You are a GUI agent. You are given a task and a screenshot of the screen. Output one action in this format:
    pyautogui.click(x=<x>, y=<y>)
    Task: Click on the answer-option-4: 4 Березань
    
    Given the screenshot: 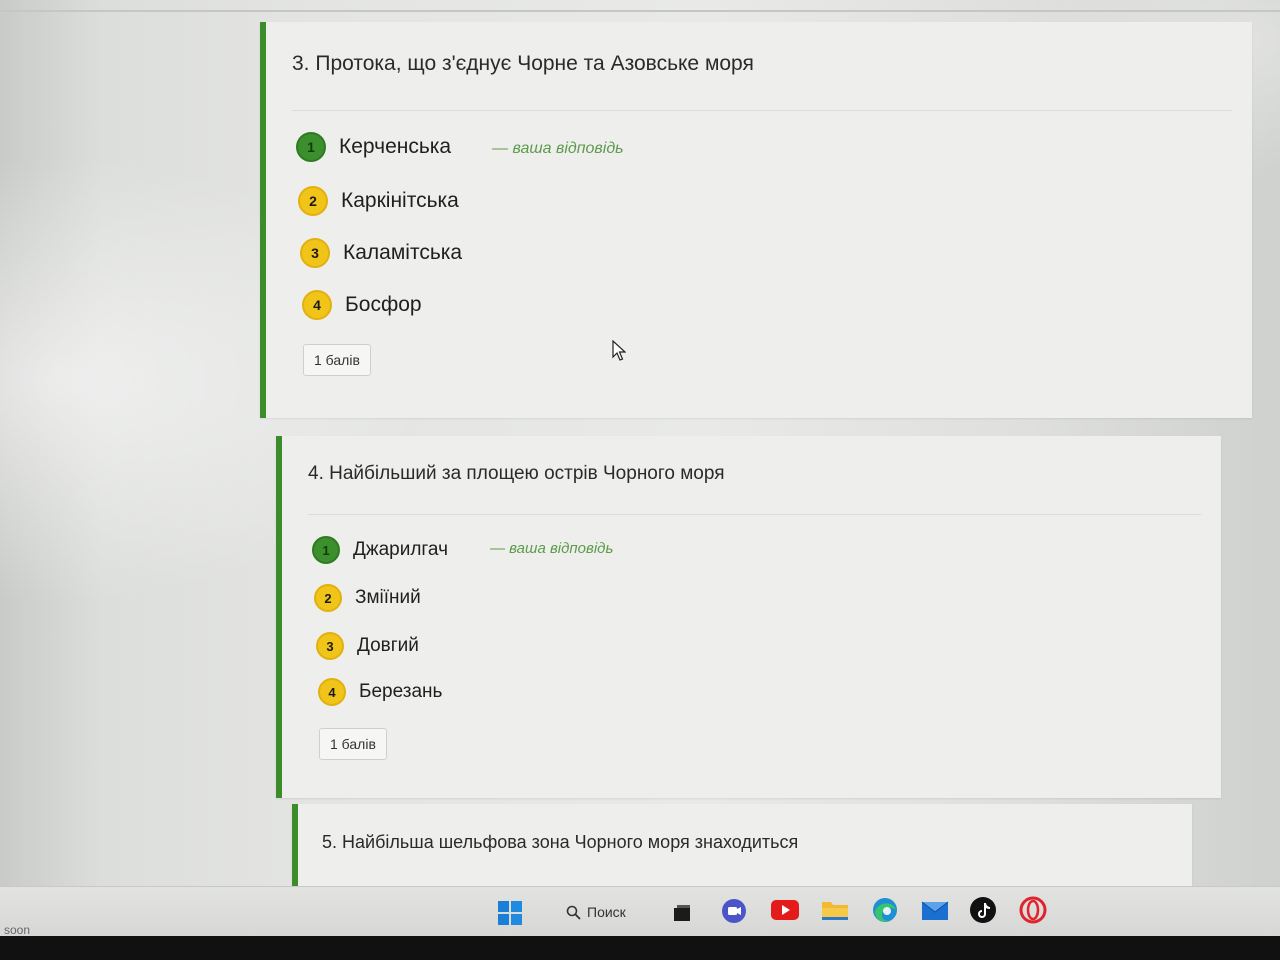 What is the action you would take?
    pyautogui.click(x=380, y=692)
    